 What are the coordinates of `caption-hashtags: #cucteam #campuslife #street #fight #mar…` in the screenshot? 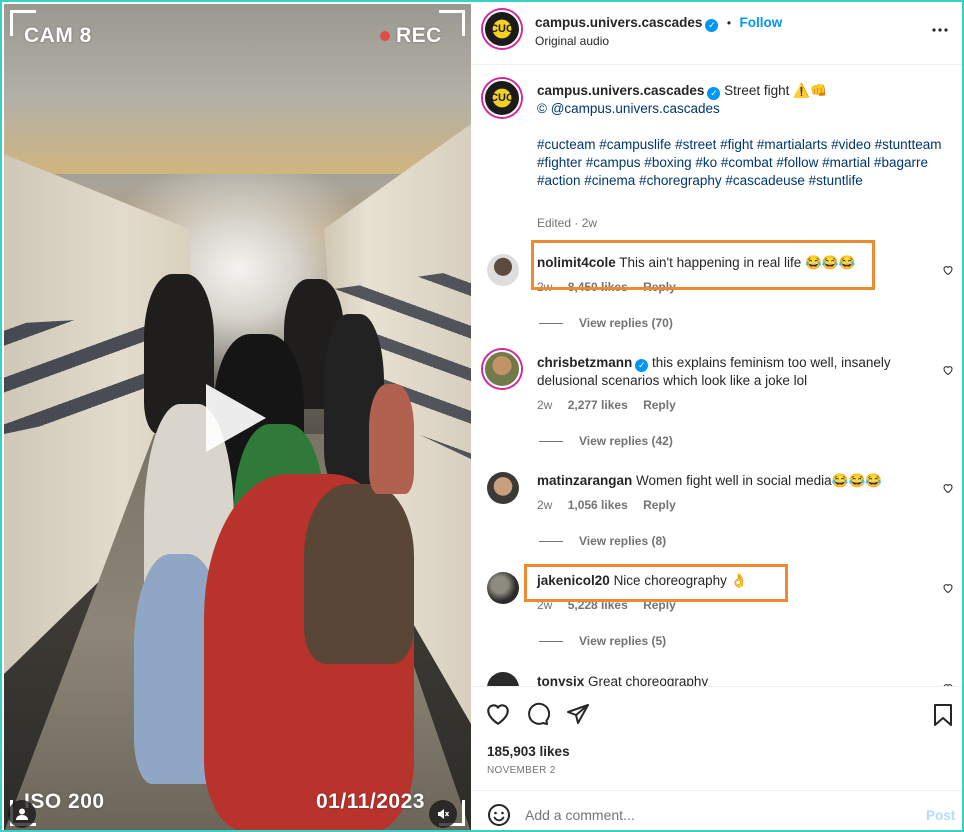 It's located at (742, 163).